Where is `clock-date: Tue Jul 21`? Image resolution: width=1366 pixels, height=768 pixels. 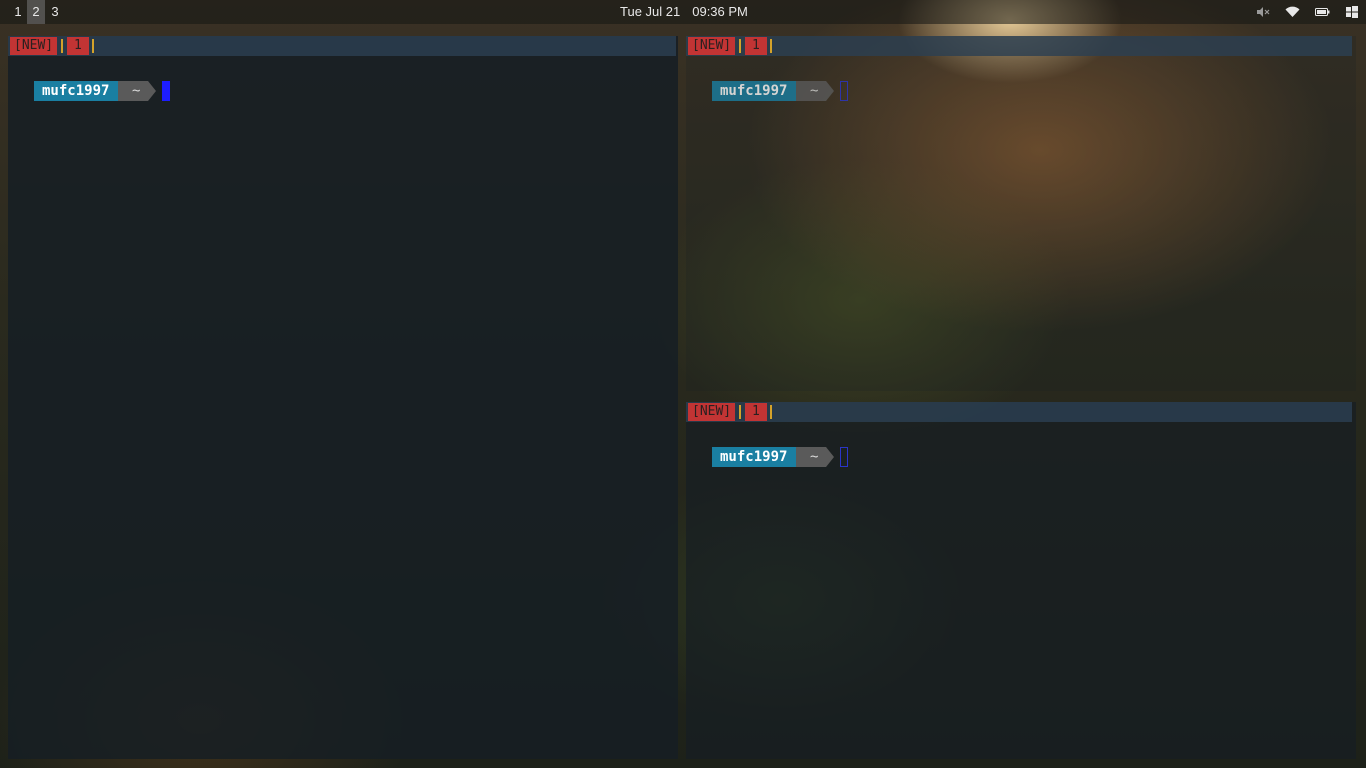
clock-date: Tue Jul 21 is located at coordinates (650, 11).